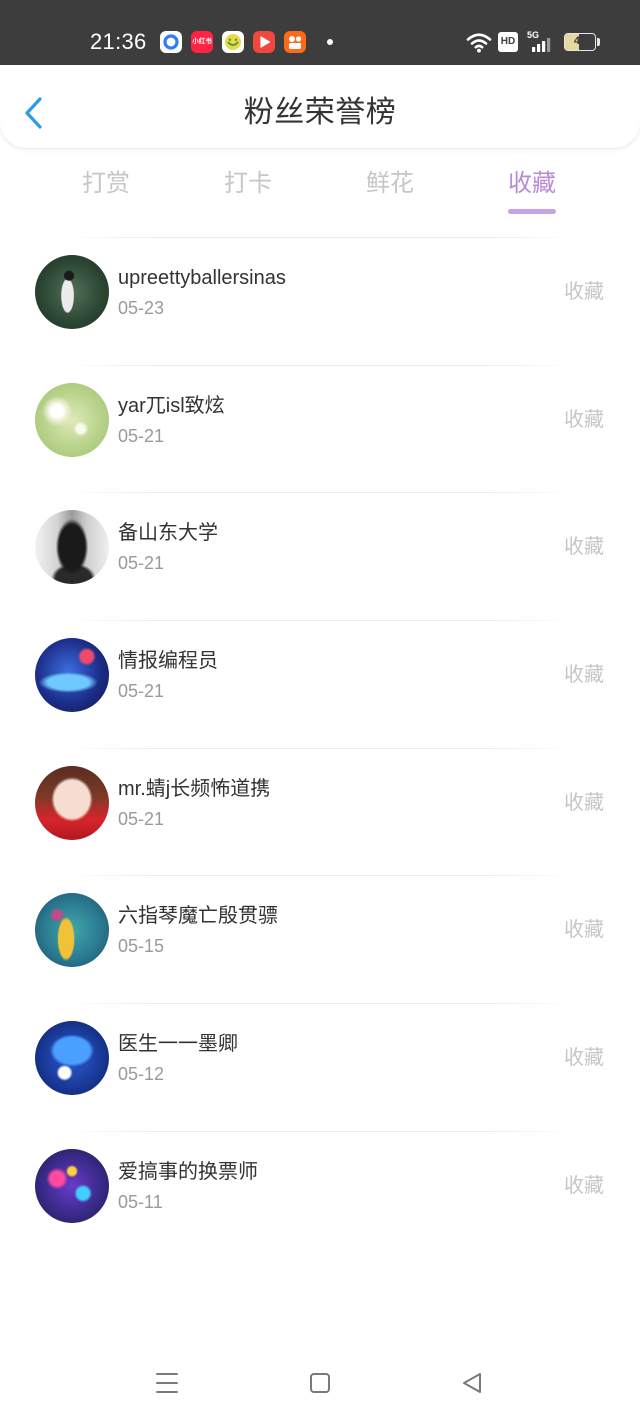 The image size is (640, 1422). Describe the element at coordinates (264, 42) in the screenshot. I see `video-app-icon` at that location.